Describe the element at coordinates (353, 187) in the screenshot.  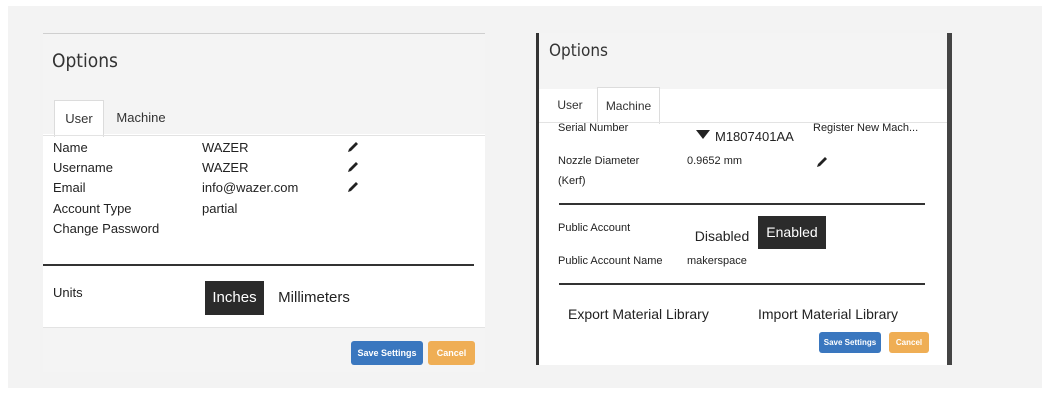
I see `edit-email-pencil-icon` at that location.